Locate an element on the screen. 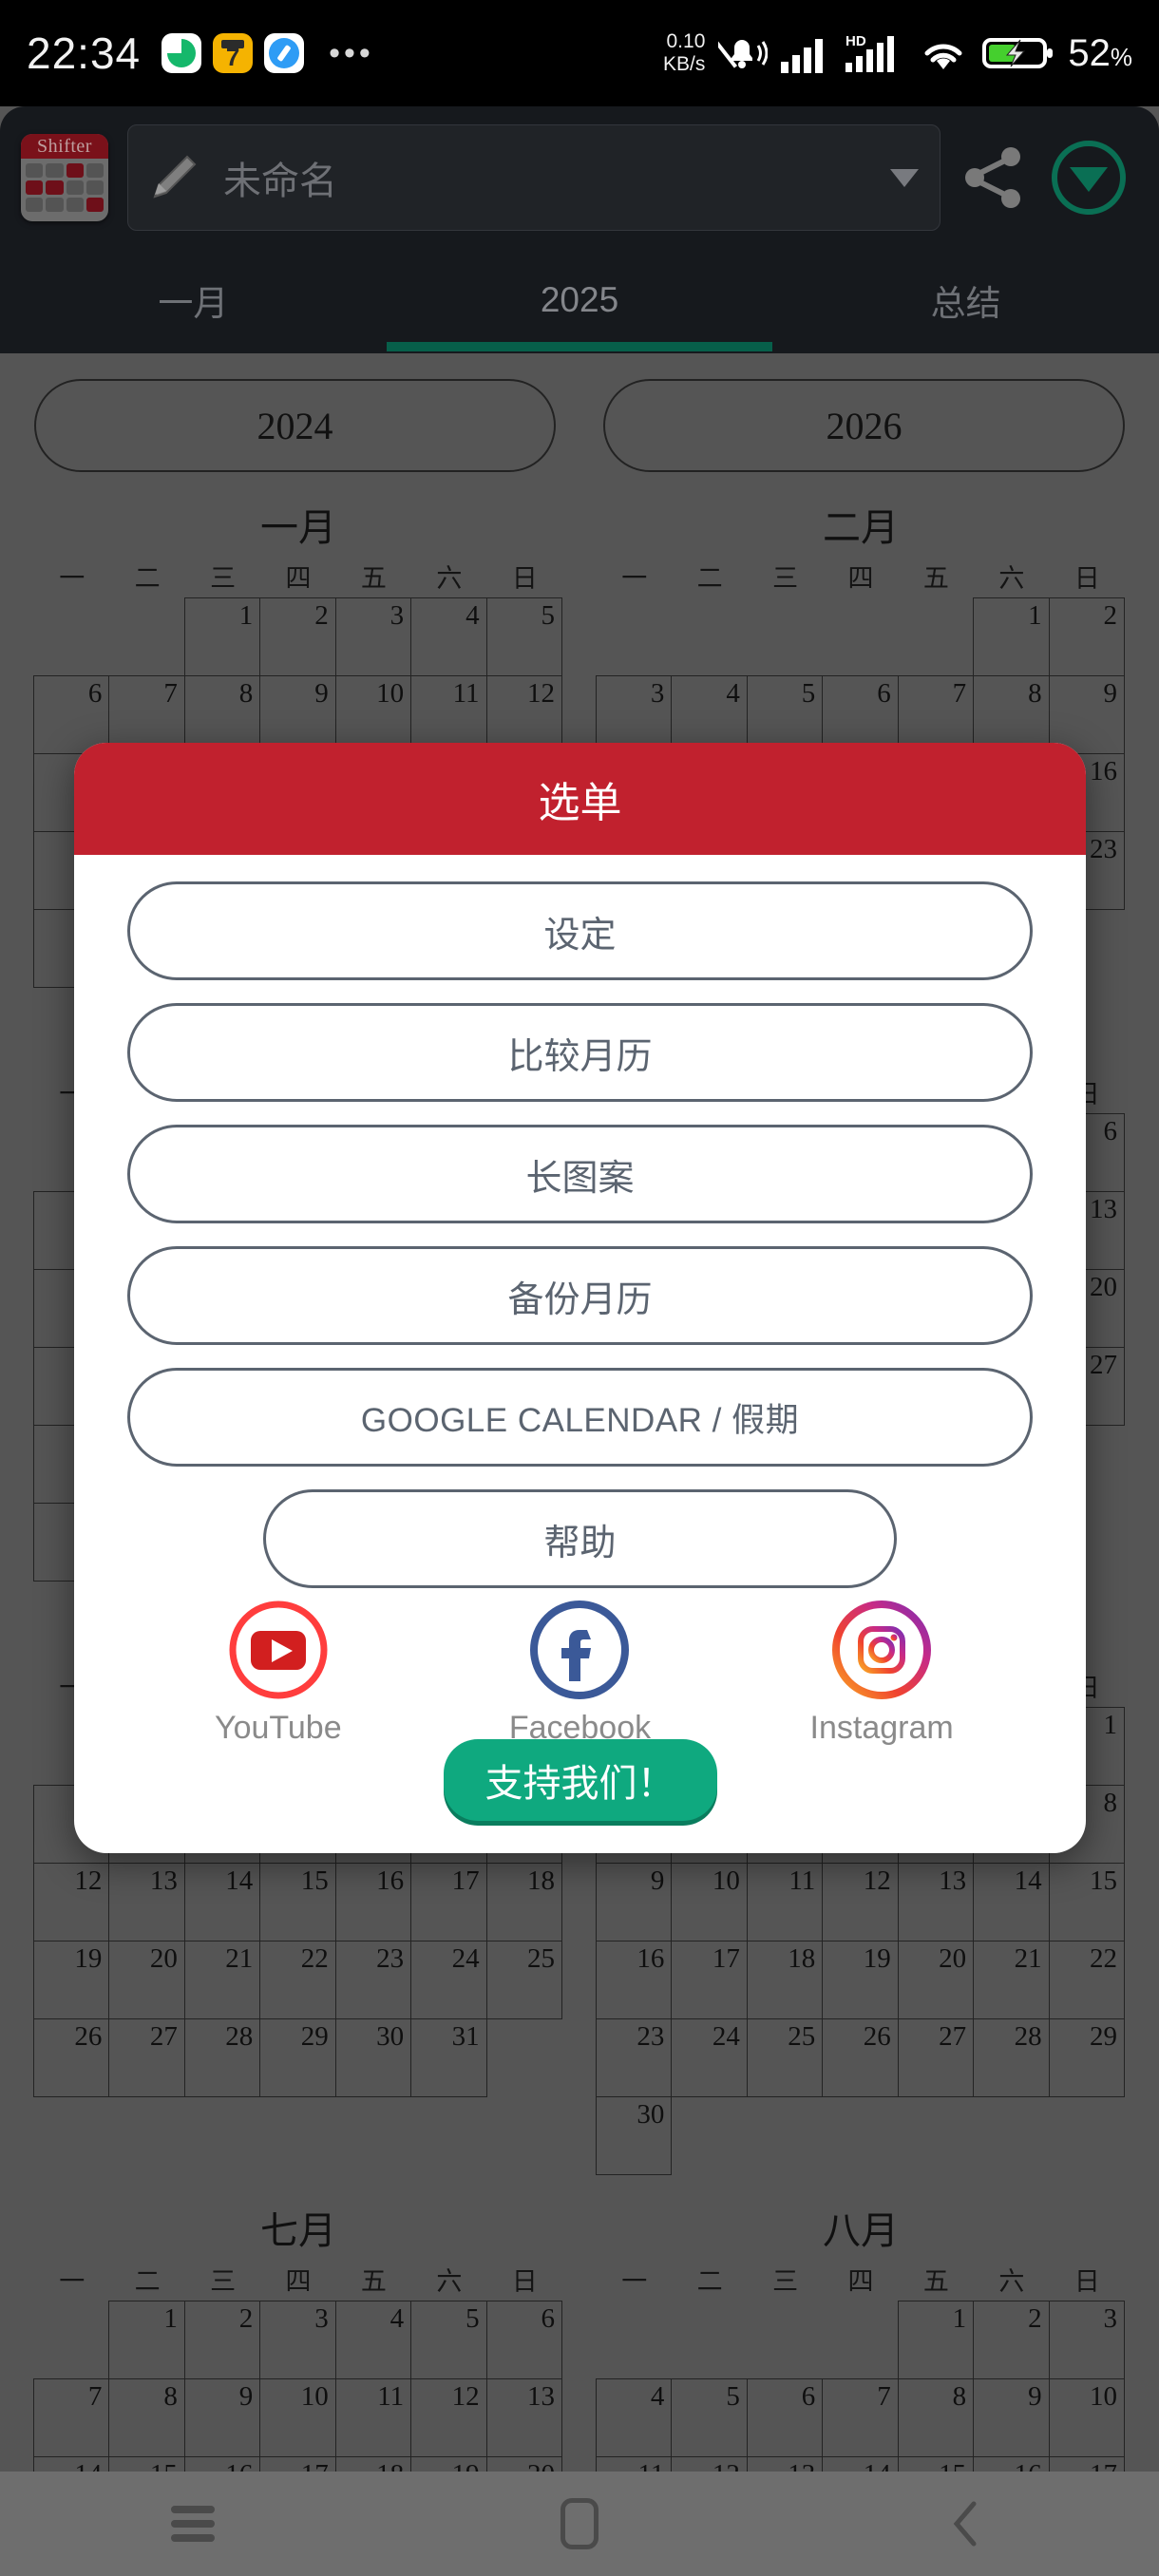 This screenshot has height=2576, width=1159. support-row: 支持我们！ is located at coordinates (580, 1780).